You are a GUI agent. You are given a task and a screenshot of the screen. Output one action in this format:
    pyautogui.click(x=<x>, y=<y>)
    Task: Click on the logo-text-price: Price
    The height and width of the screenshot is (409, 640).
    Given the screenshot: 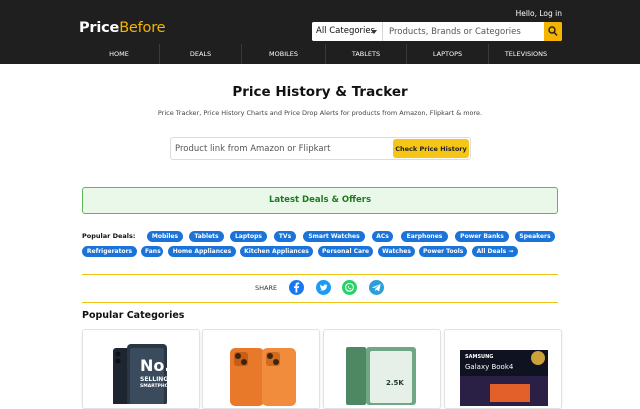 What is the action you would take?
    pyautogui.click(x=99, y=28)
    